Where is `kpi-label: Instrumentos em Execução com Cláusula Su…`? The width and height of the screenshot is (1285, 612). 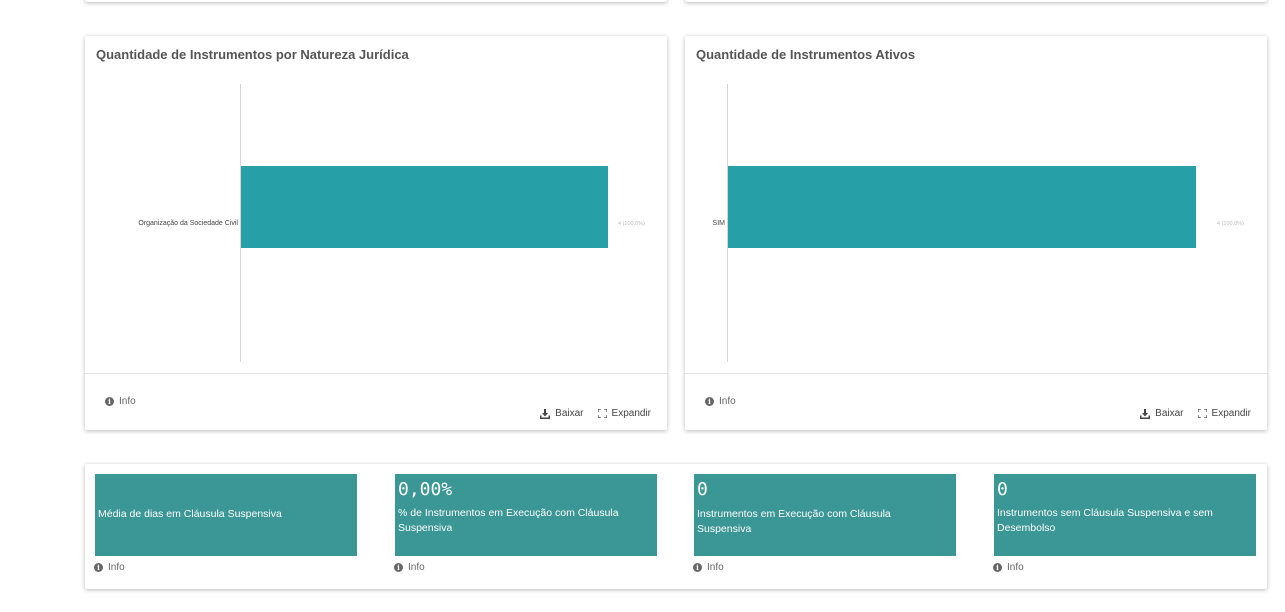 kpi-label: Instrumentos em Execução com Cláusula Su… is located at coordinates (794, 521).